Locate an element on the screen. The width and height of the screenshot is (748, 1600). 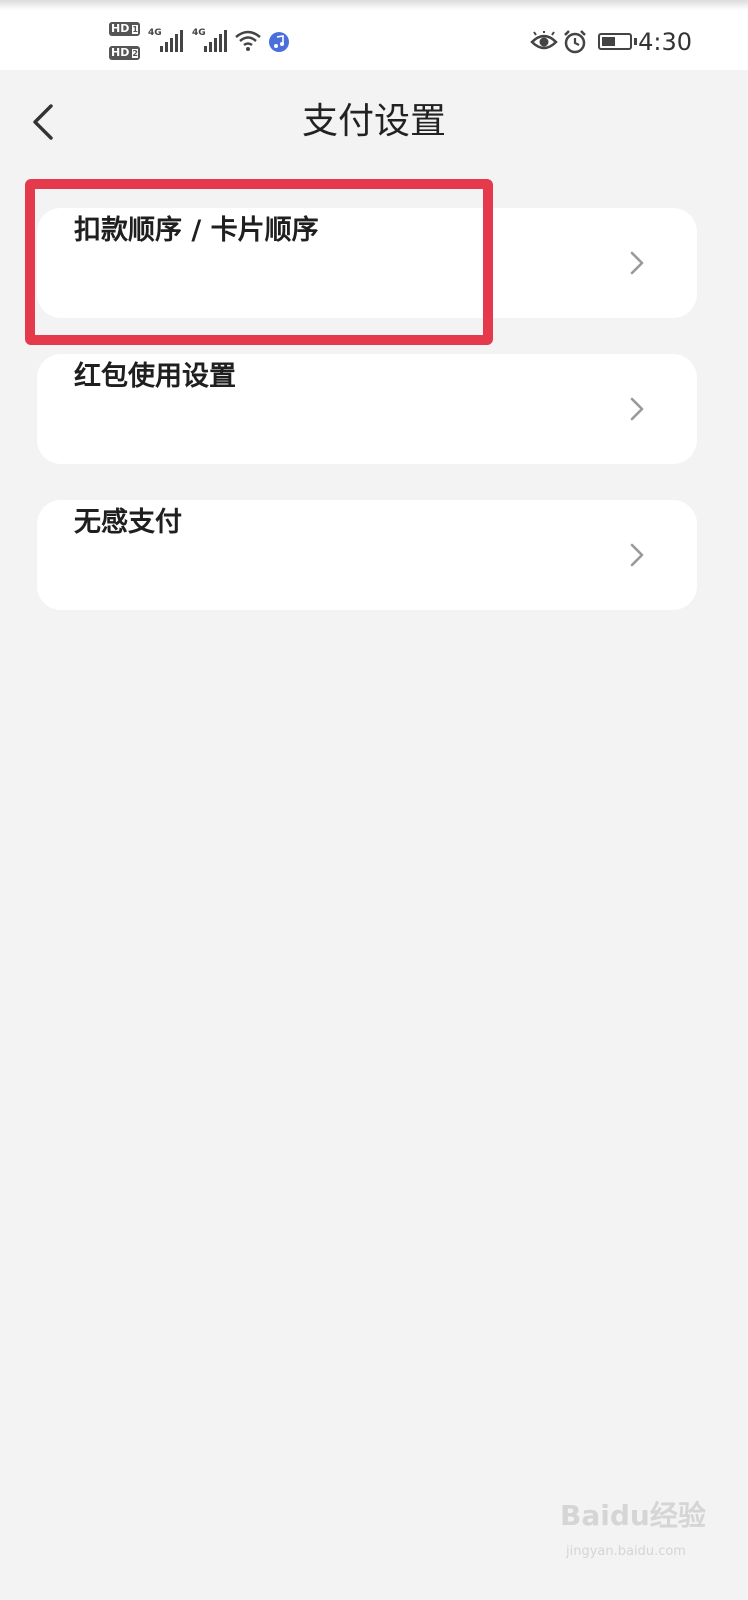
menu-item-label: 无感支付 is located at coordinates (128, 522).